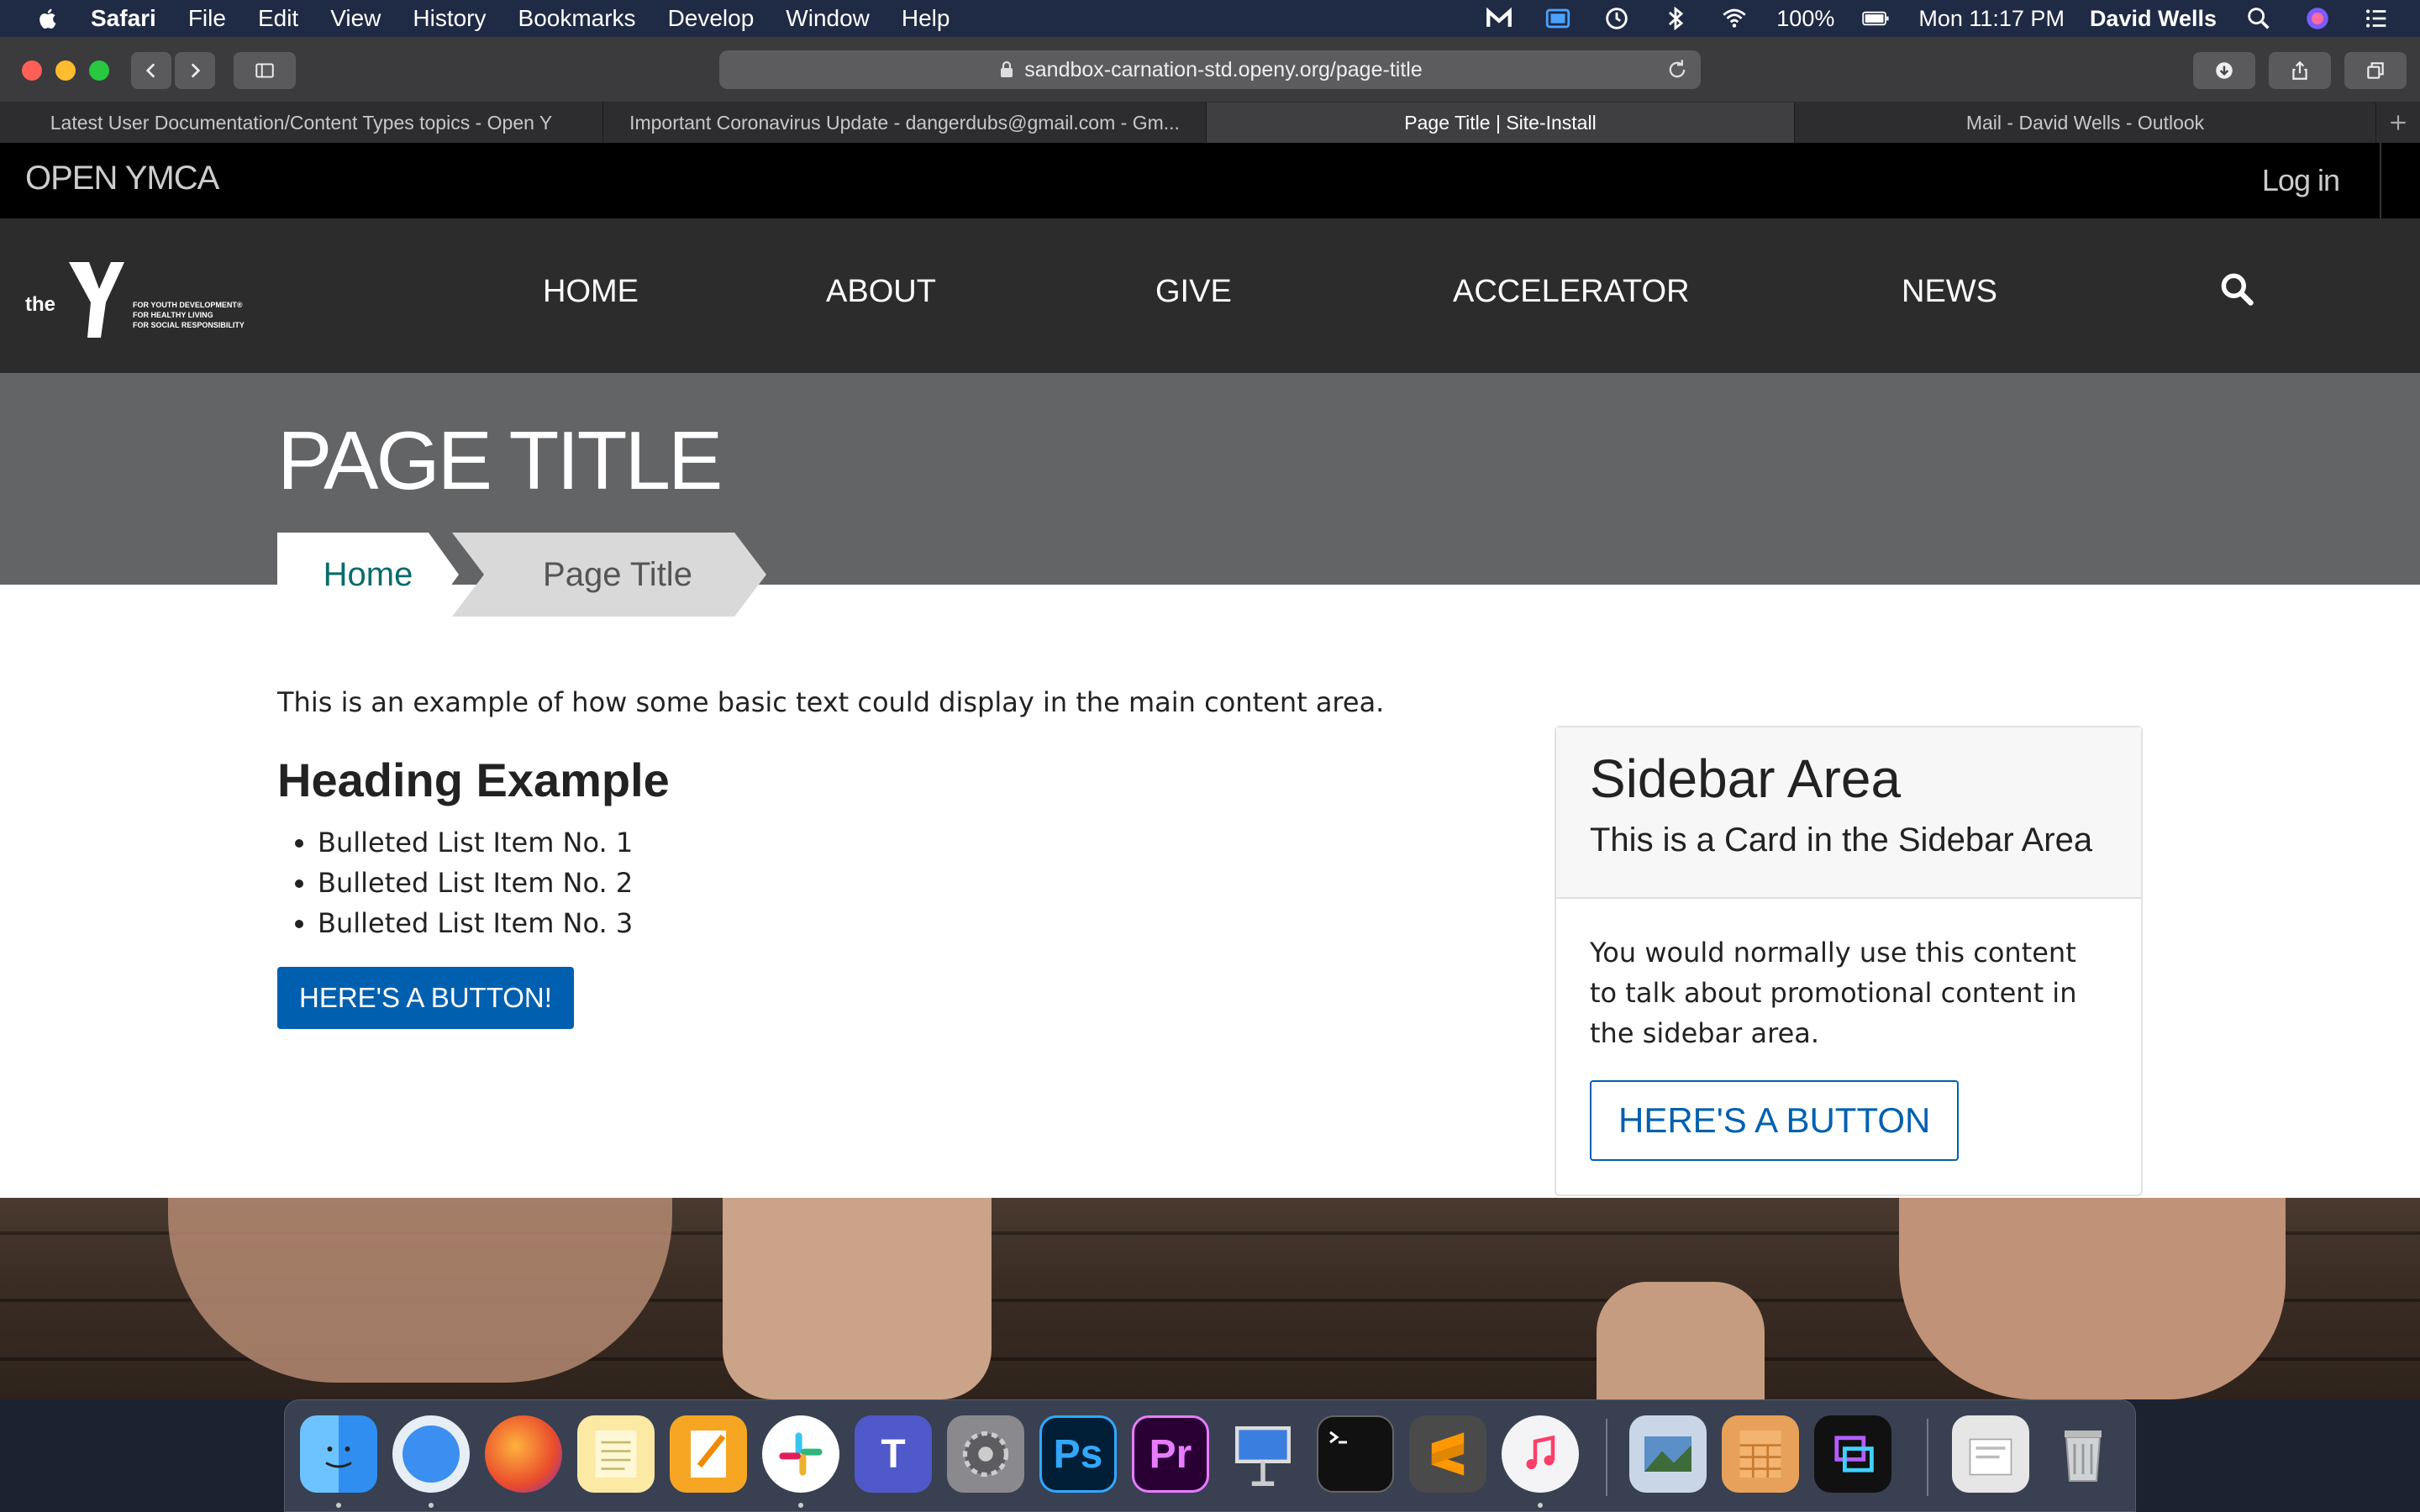  What do you see at coordinates (1617, 18) in the screenshot?
I see `time-machine-icon` at bounding box center [1617, 18].